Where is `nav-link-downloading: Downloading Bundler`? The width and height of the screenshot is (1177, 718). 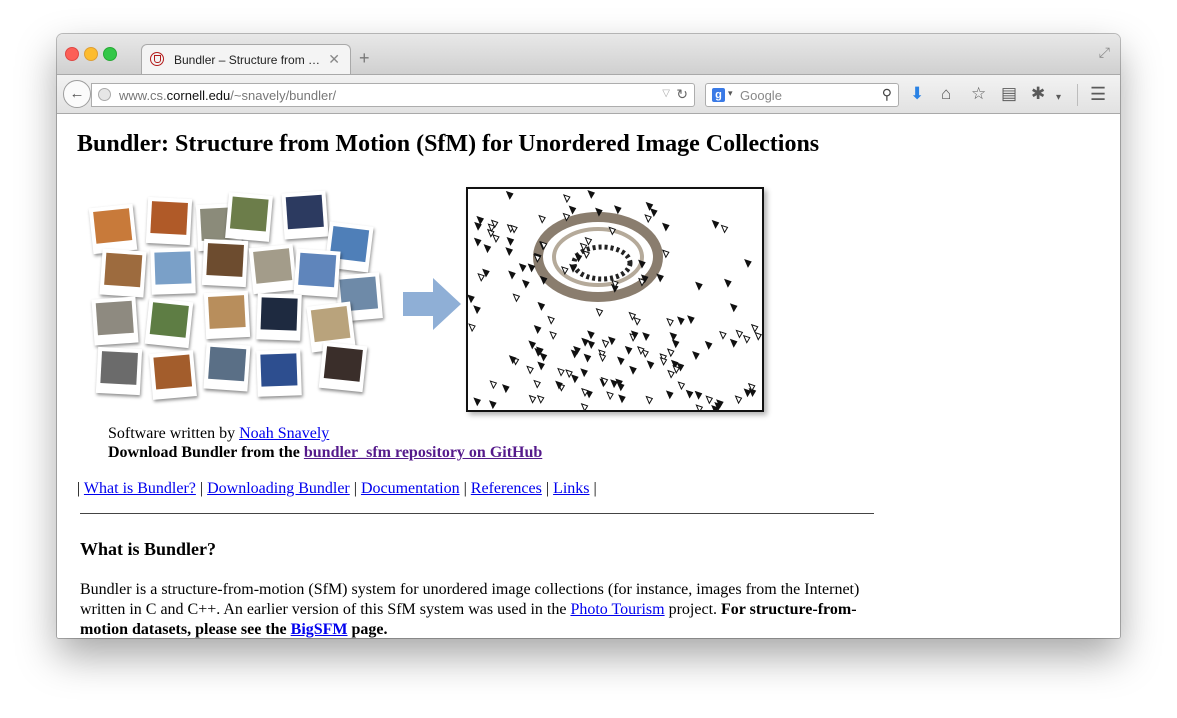
nav-link-downloading: Downloading Bundler is located at coordinates (278, 488).